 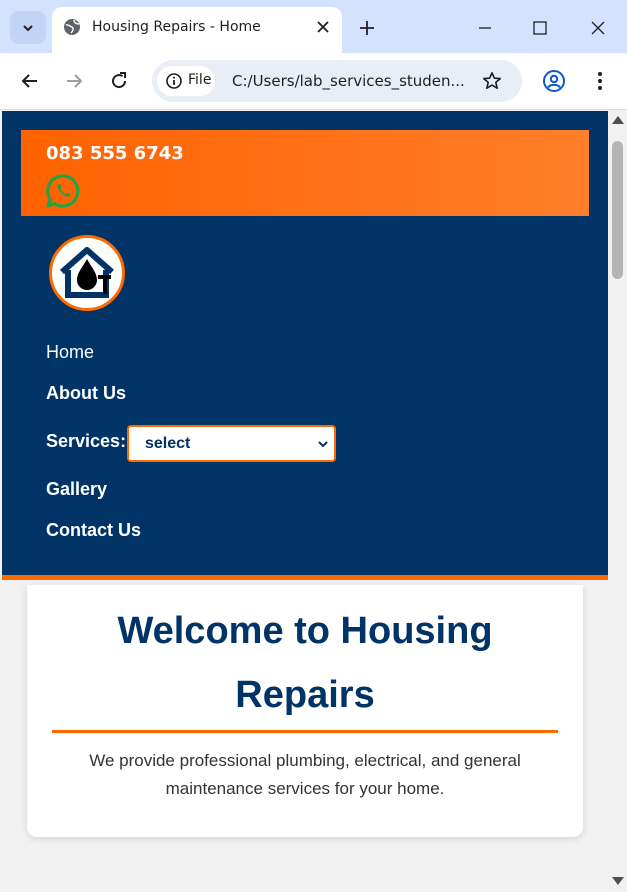 I want to click on logo-icon, so click(x=87, y=272).